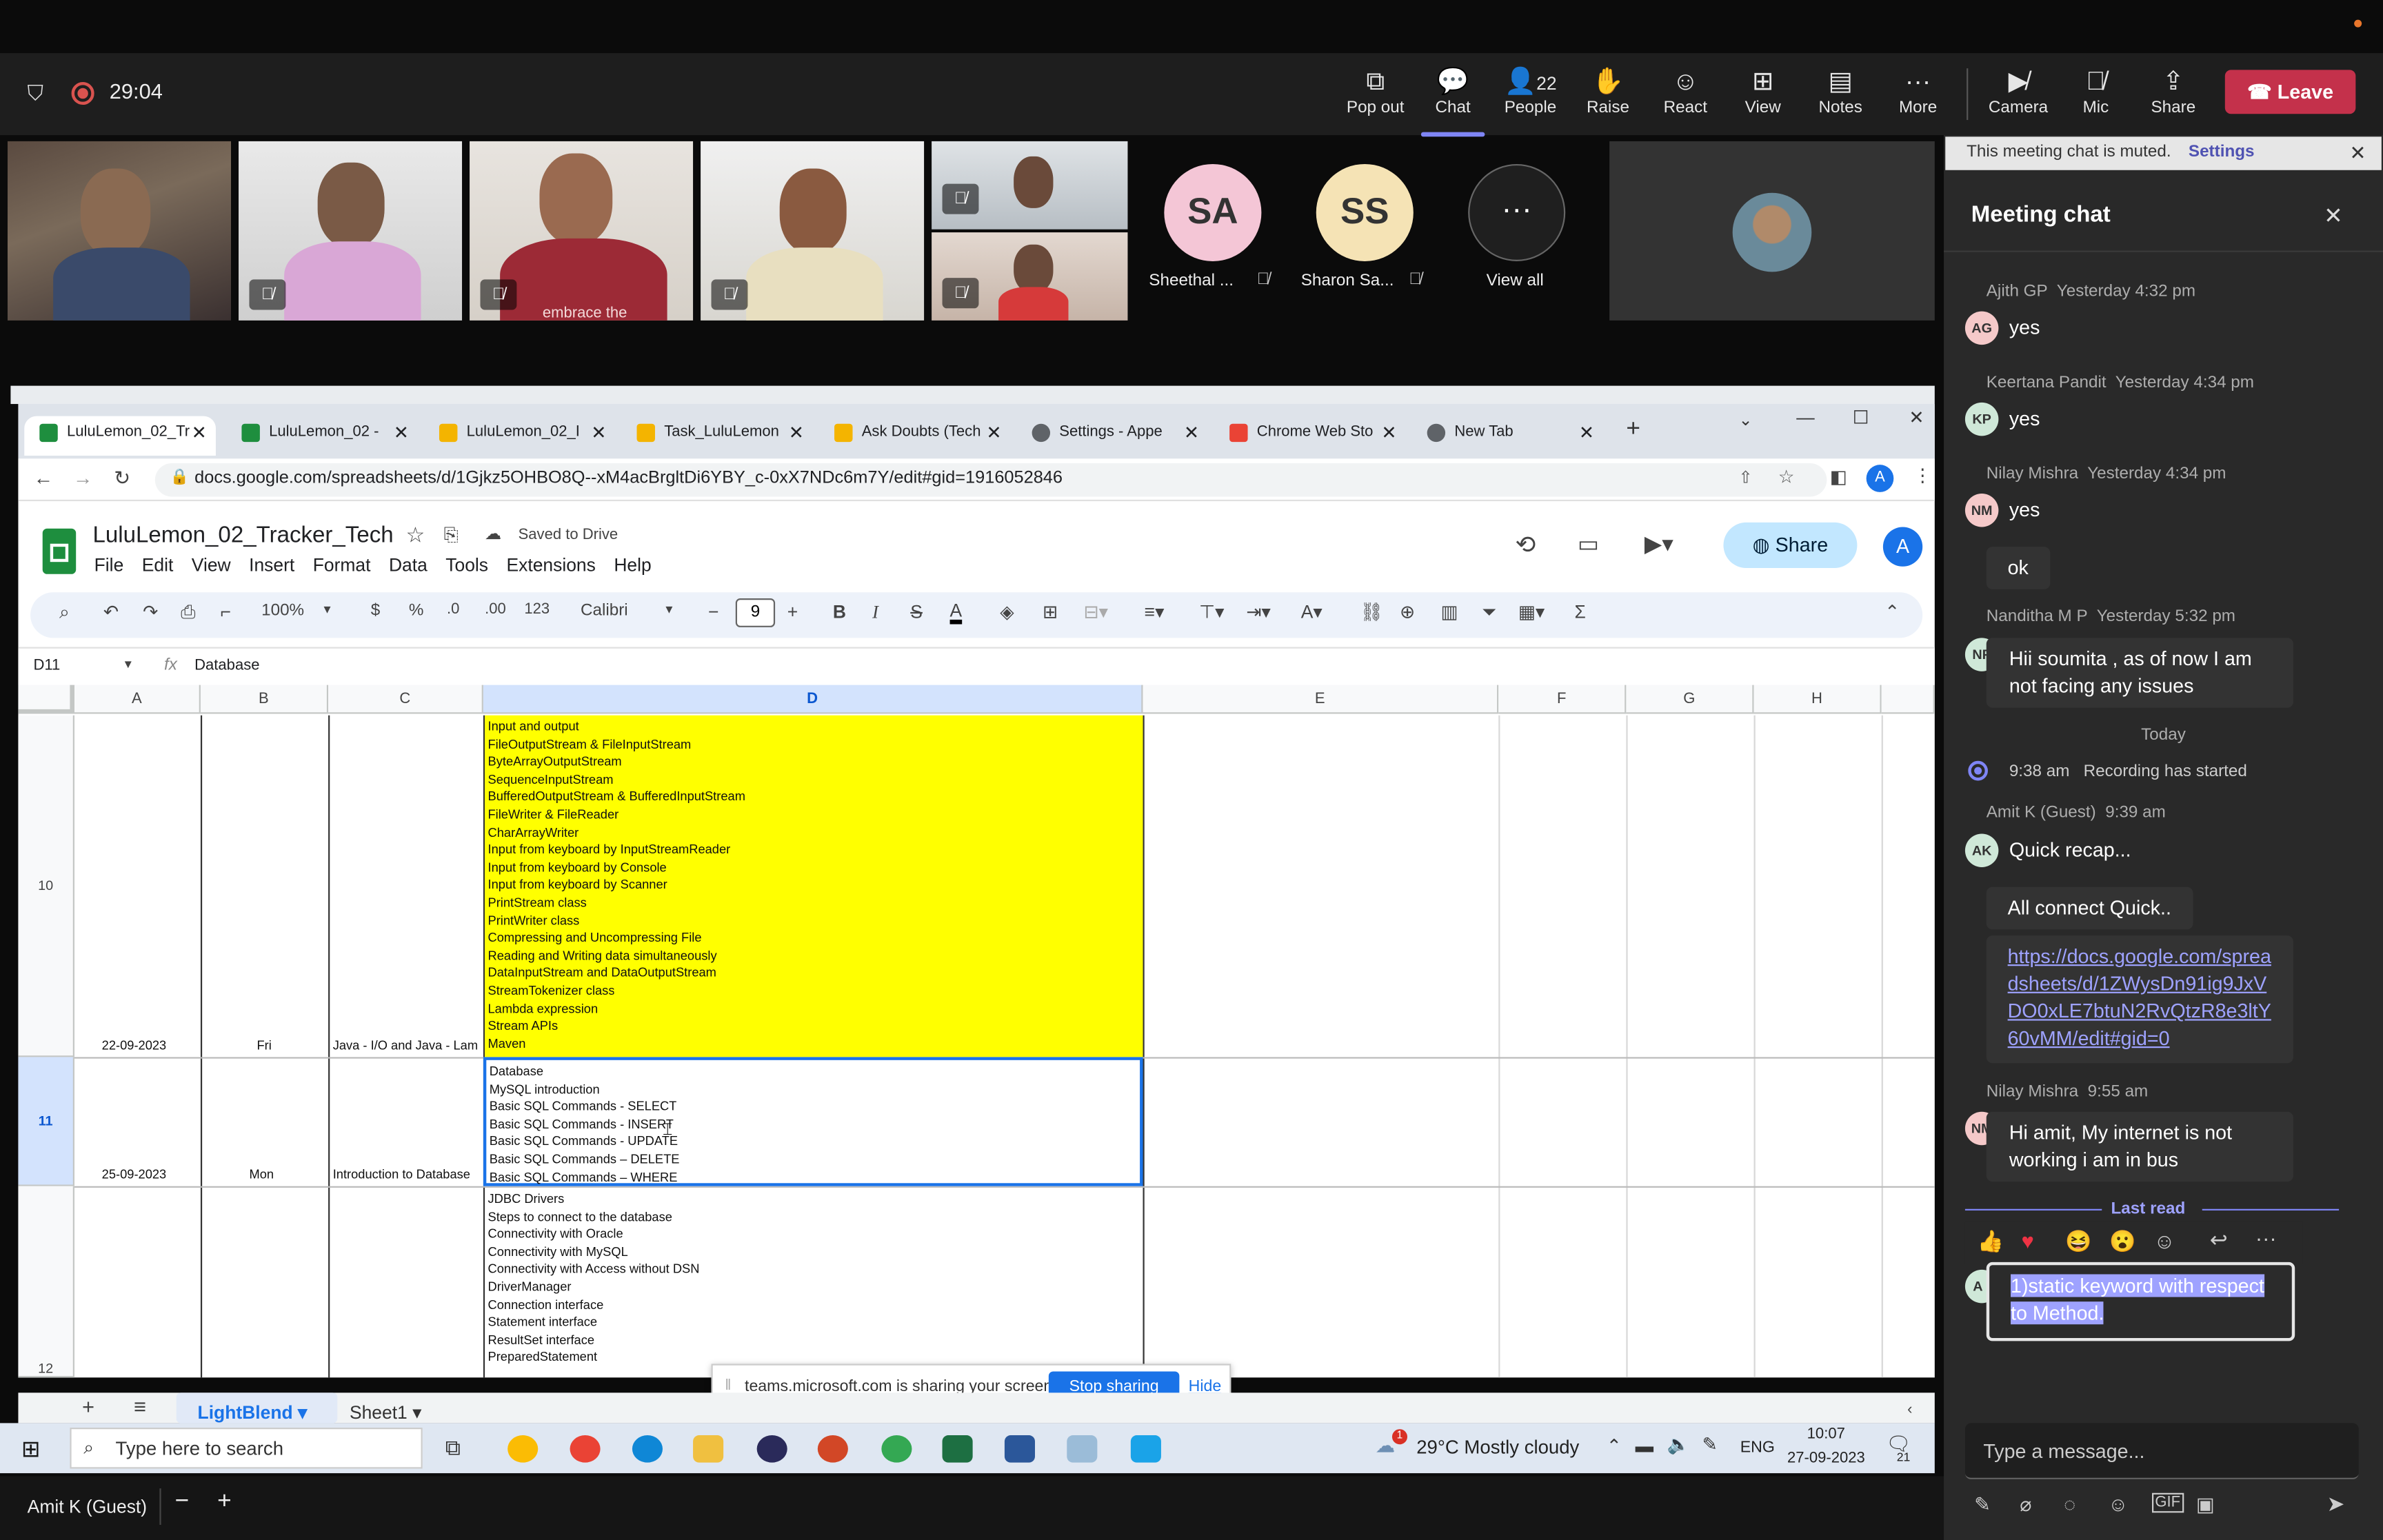 The height and width of the screenshot is (1540, 2383). What do you see at coordinates (1614, 1446) in the screenshot?
I see `tray-chevron-icon: ⌃` at bounding box center [1614, 1446].